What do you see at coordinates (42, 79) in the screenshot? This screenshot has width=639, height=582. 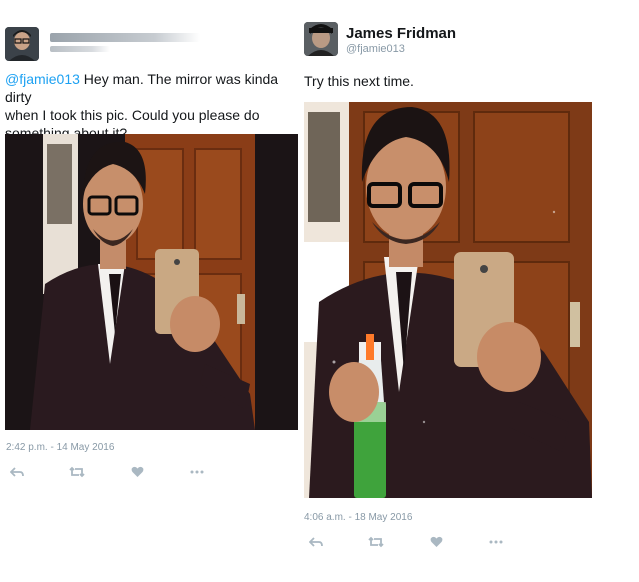 I see `mention-link: @fjamie013` at bounding box center [42, 79].